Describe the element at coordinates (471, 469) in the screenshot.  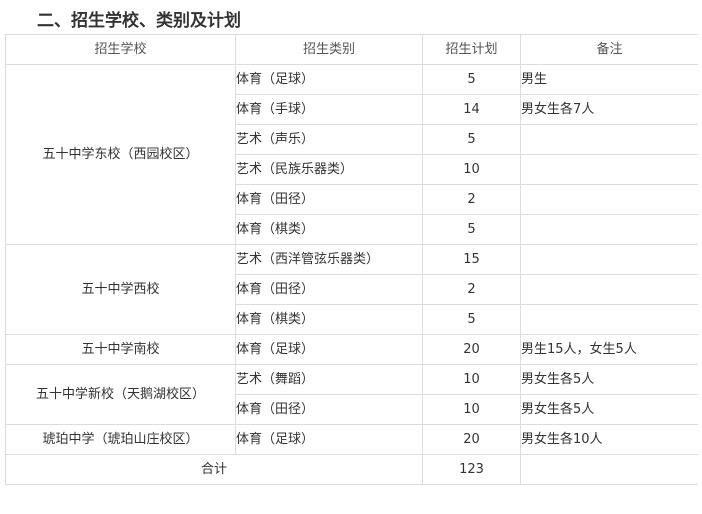
I see `total-plan: 123` at that location.